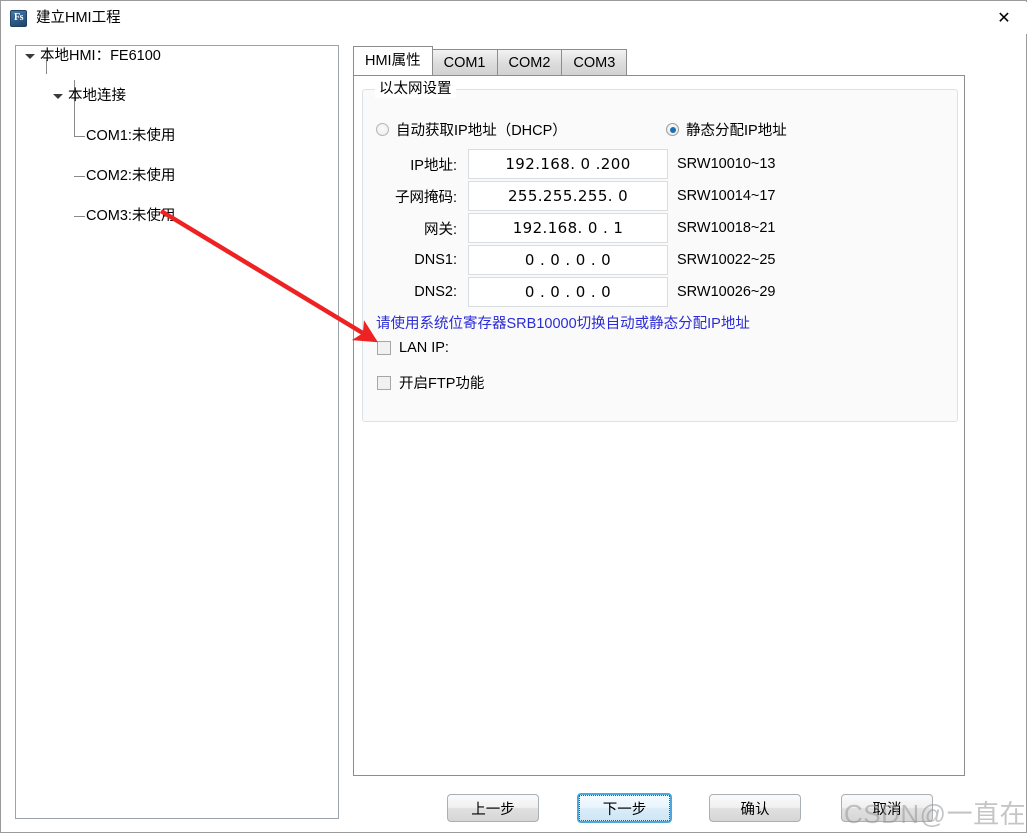 The image size is (1027, 834). Describe the element at coordinates (97, 96) in the screenshot. I see `tree-item-label: 本地连接` at that location.